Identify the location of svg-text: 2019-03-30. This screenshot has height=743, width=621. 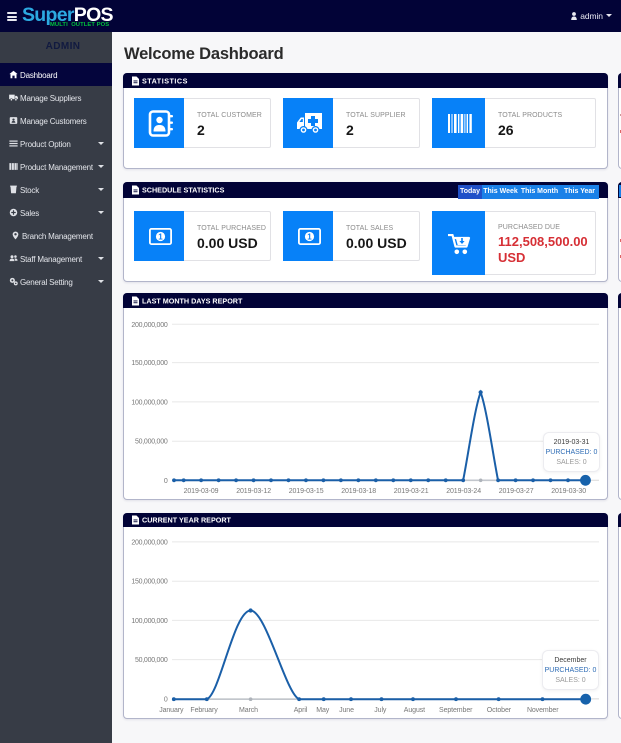
(568, 491).